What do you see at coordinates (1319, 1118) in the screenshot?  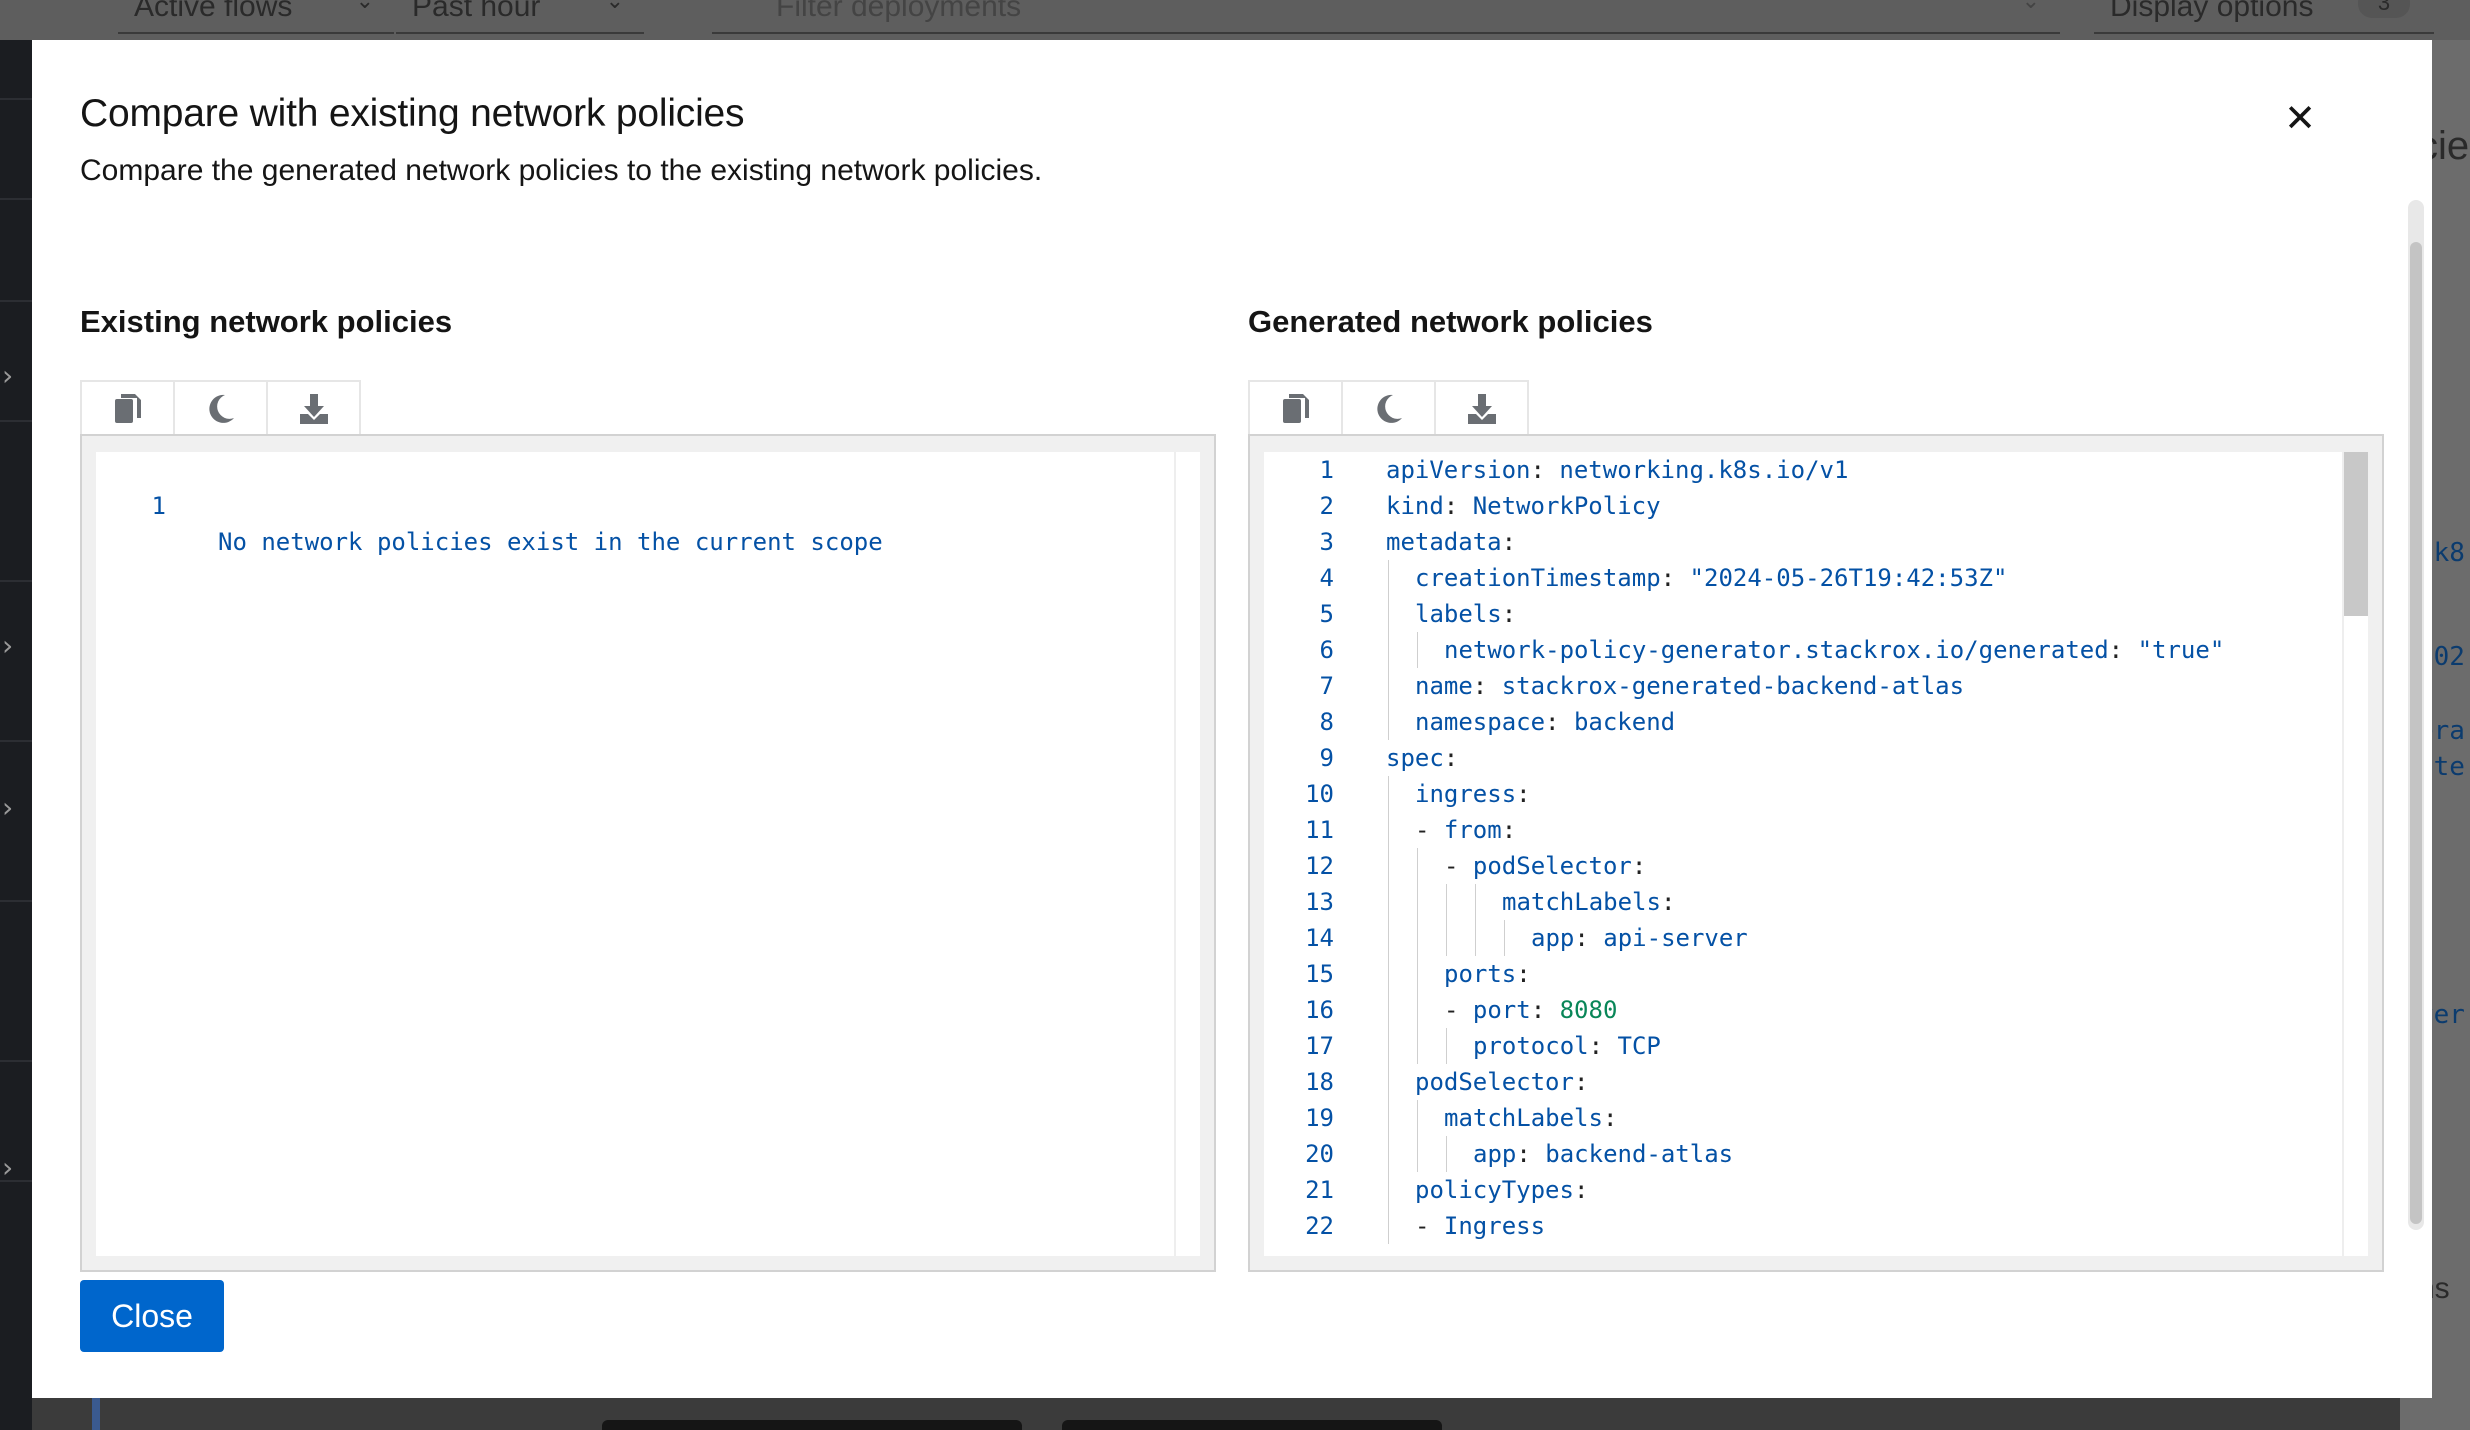 I see `line-number: 19` at bounding box center [1319, 1118].